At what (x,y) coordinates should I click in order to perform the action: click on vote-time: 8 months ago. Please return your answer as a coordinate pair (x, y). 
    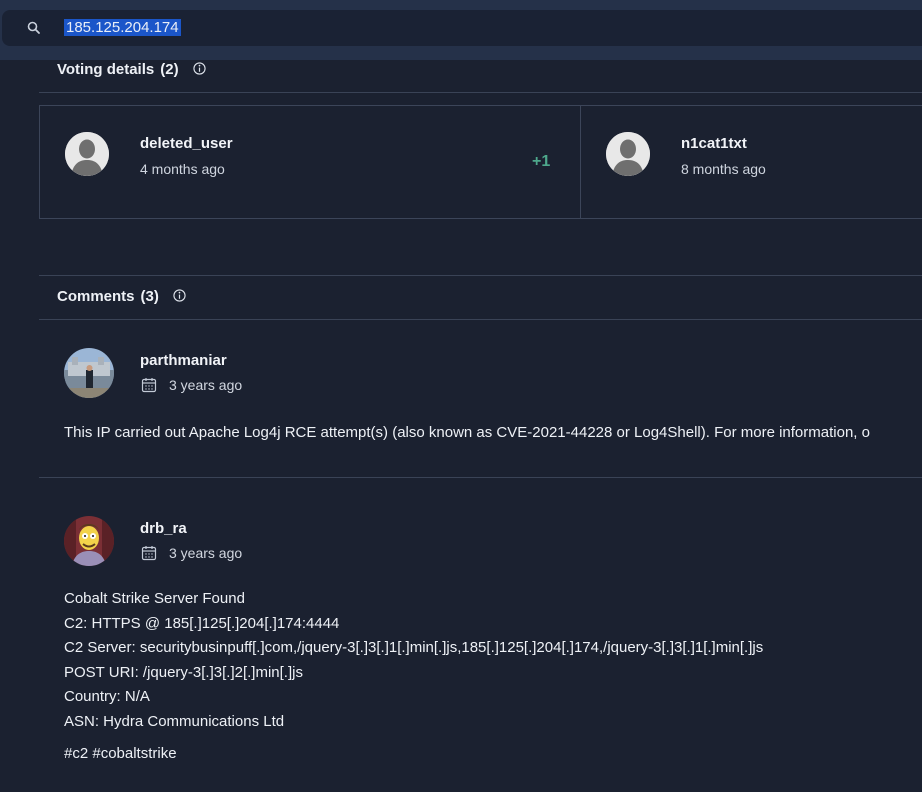
    Looking at the image, I should click on (723, 169).